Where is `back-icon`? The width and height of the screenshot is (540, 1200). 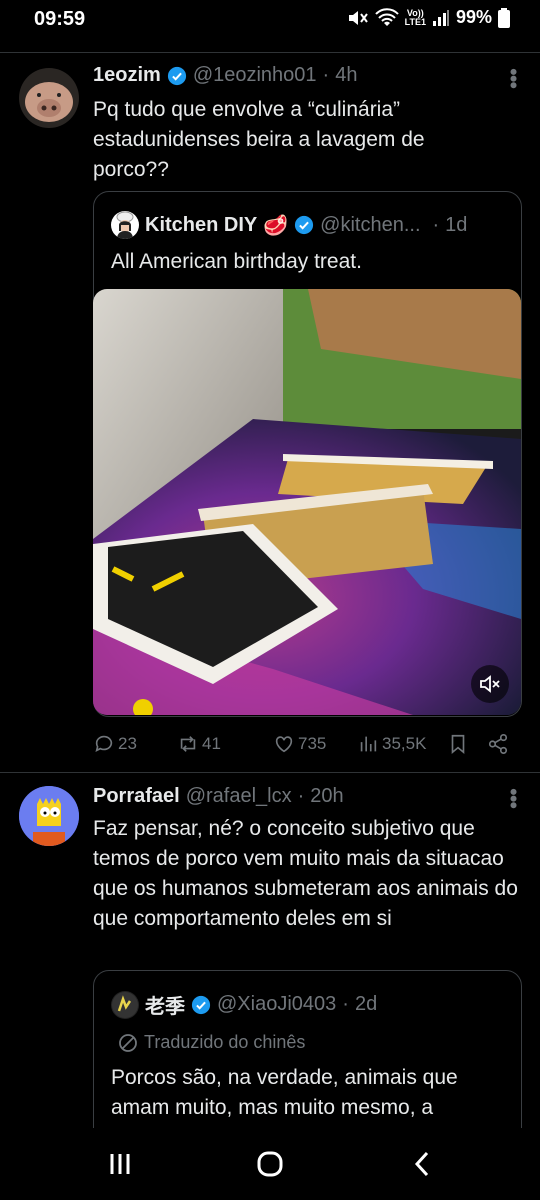 back-icon is located at coordinates (421, 1164).